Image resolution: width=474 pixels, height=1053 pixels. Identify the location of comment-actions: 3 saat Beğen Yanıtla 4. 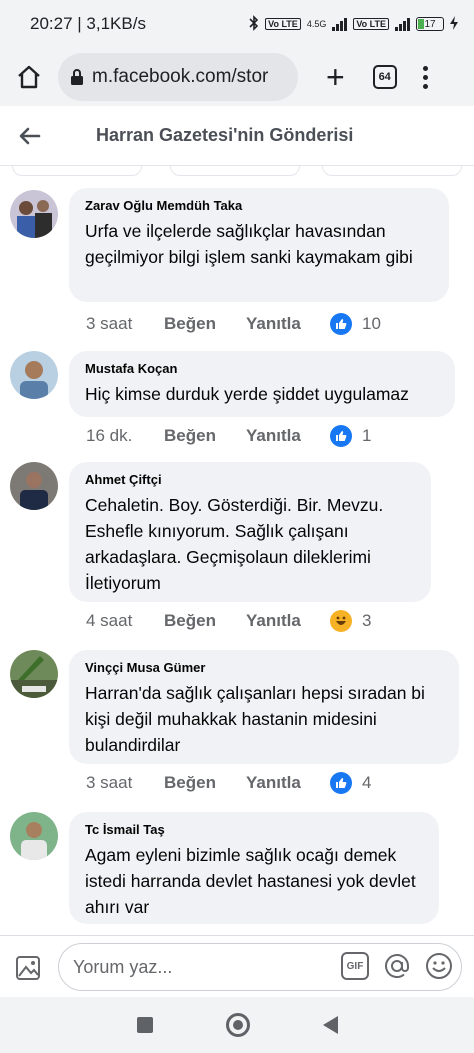
(228, 783).